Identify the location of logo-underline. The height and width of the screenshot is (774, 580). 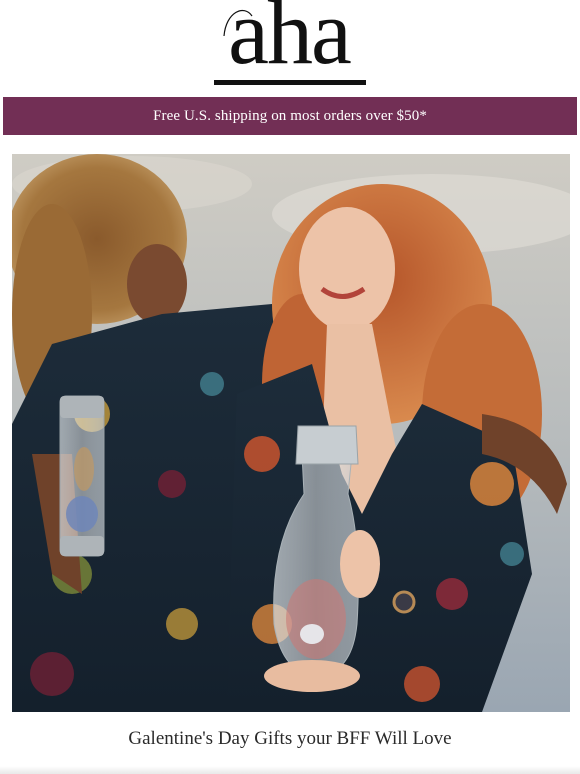
(290, 82).